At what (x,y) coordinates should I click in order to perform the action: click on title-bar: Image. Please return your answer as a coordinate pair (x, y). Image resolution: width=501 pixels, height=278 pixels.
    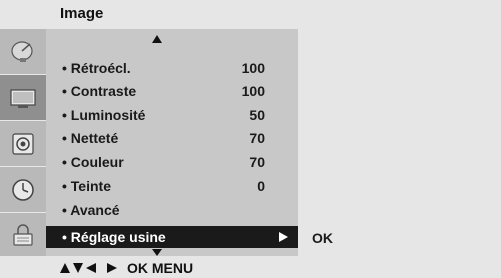
    Looking at the image, I should click on (250, 14).